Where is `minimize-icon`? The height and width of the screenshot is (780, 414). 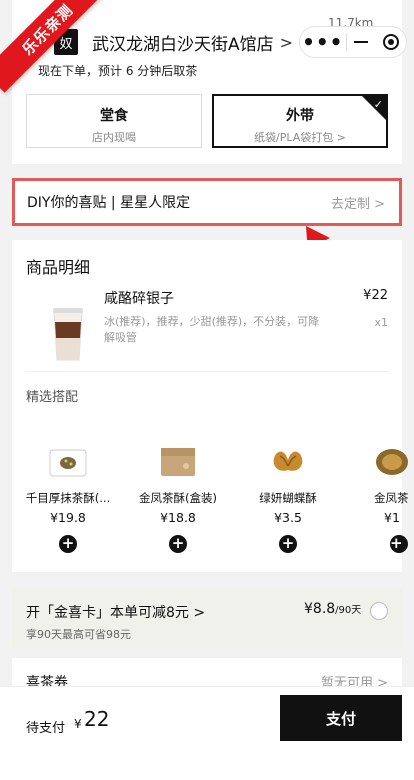 minimize-icon is located at coordinates (362, 42).